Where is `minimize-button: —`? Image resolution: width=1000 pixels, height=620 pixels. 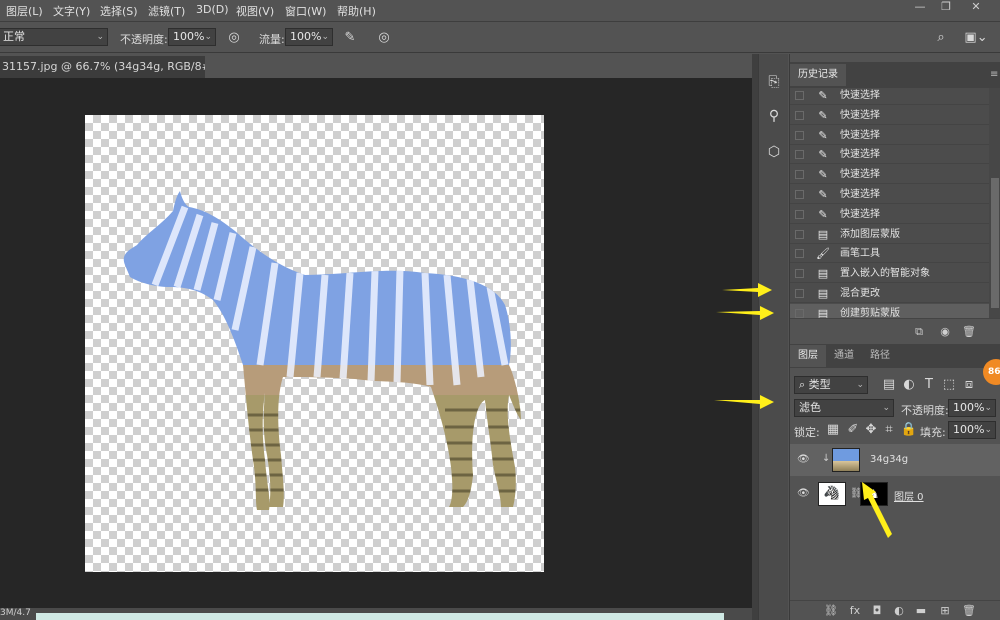 minimize-button: — is located at coordinates (920, 7).